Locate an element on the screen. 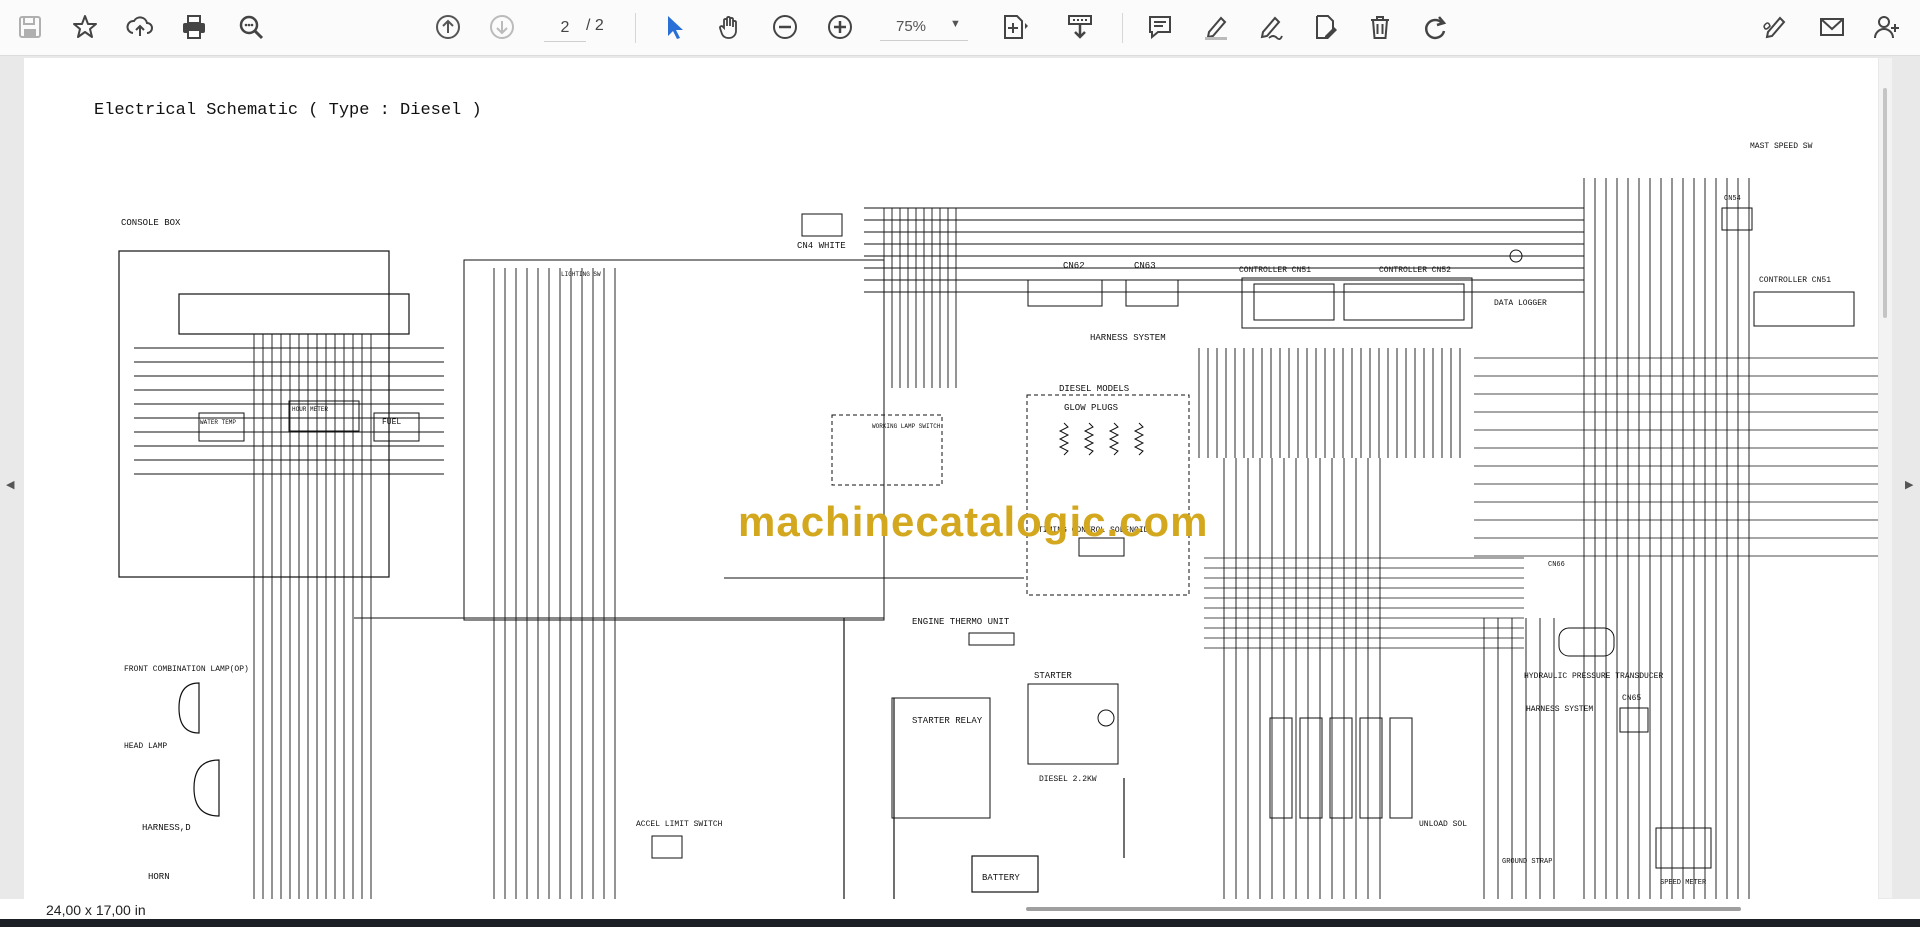  cn63-label: CN63 is located at coordinates (1145, 266).